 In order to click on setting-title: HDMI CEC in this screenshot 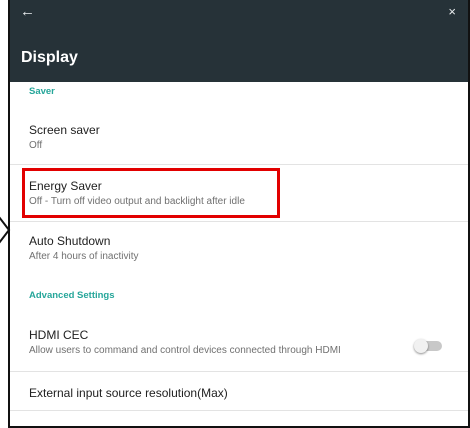, I will do `click(59, 335)`.